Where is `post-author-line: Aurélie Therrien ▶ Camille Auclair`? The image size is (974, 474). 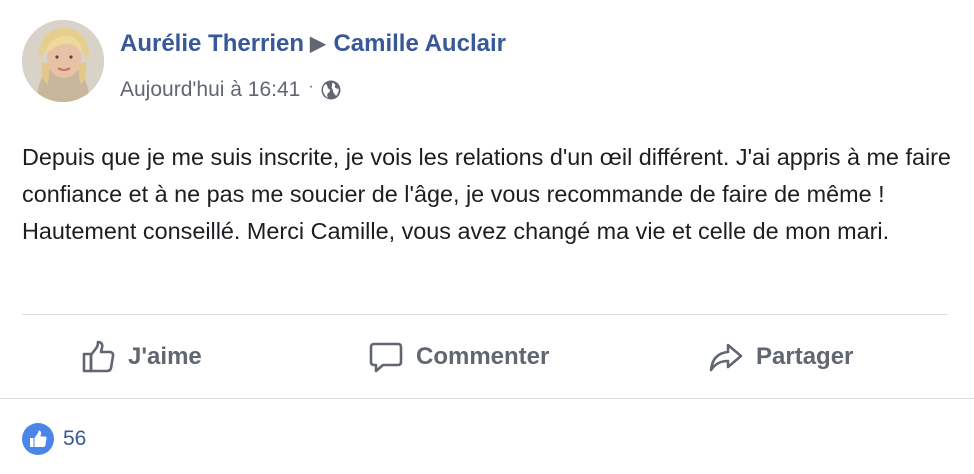
post-author-line: Aurélie Therrien ▶ Camille Auclair is located at coordinates (313, 44).